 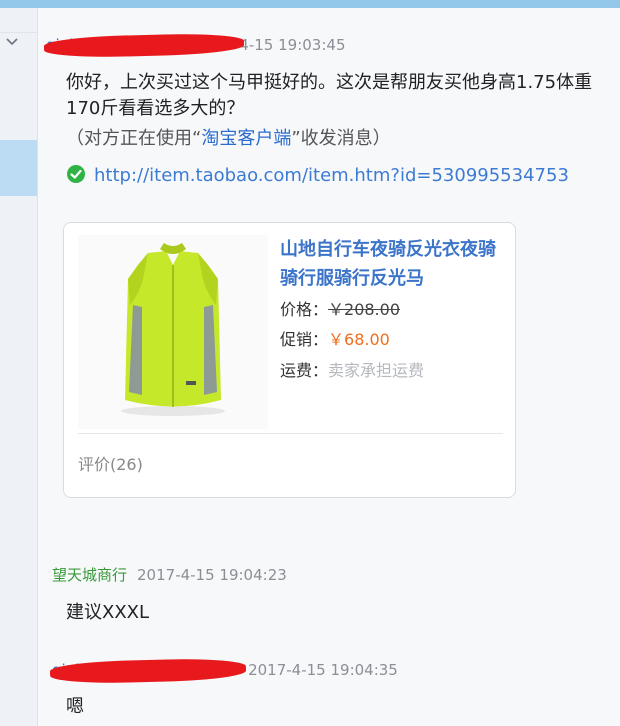 What do you see at coordinates (19, 367) in the screenshot?
I see `conversation-sidebar` at bounding box center [19, 367].